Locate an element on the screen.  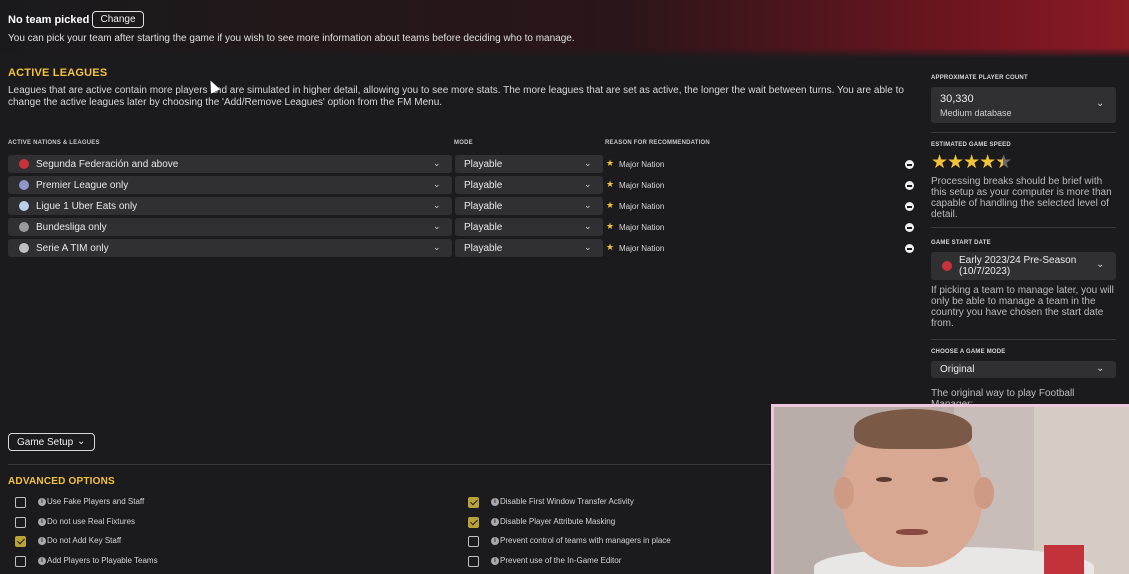
side-divider is located at coordinates (1023, 132).